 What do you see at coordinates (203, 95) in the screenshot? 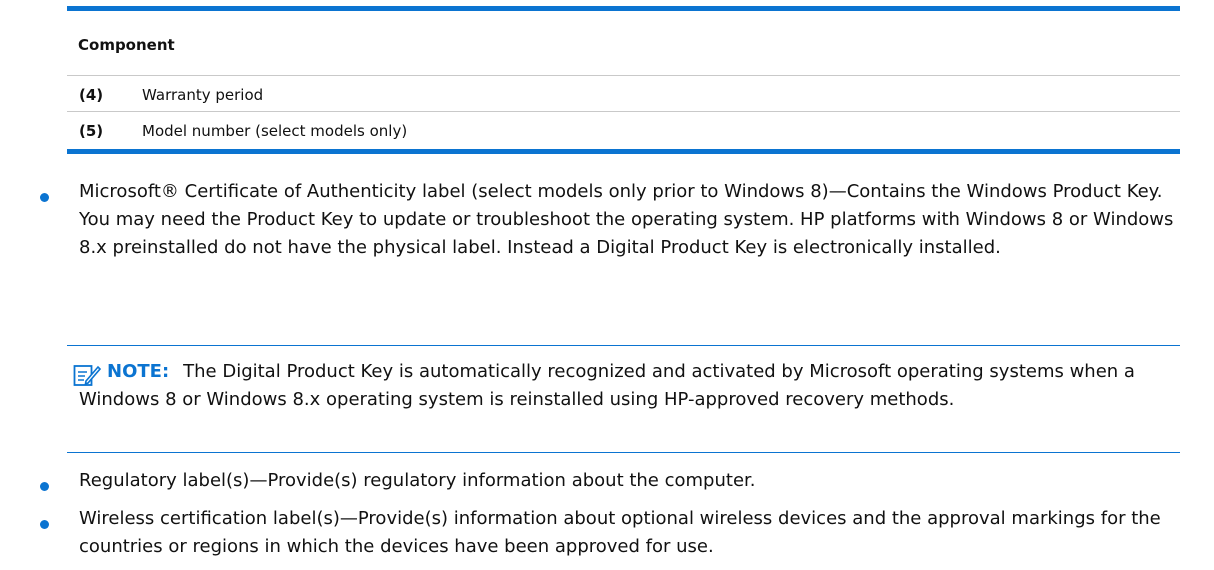
I see `table-row-text: Warranty period` at bounding box center [203, 95].